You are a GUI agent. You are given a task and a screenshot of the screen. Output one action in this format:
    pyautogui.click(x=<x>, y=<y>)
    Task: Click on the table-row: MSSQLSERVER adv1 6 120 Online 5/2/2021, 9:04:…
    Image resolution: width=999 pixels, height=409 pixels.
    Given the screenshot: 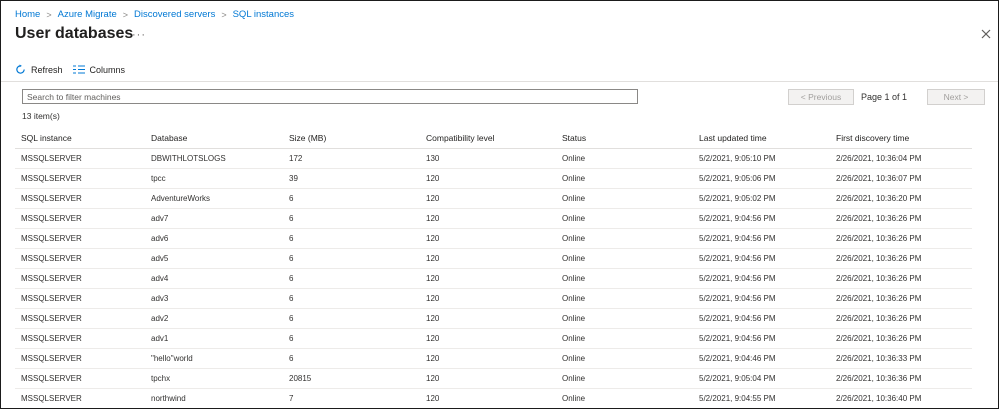 What is the action you would take?
    pyautogui.click(x=493, y=339)
    